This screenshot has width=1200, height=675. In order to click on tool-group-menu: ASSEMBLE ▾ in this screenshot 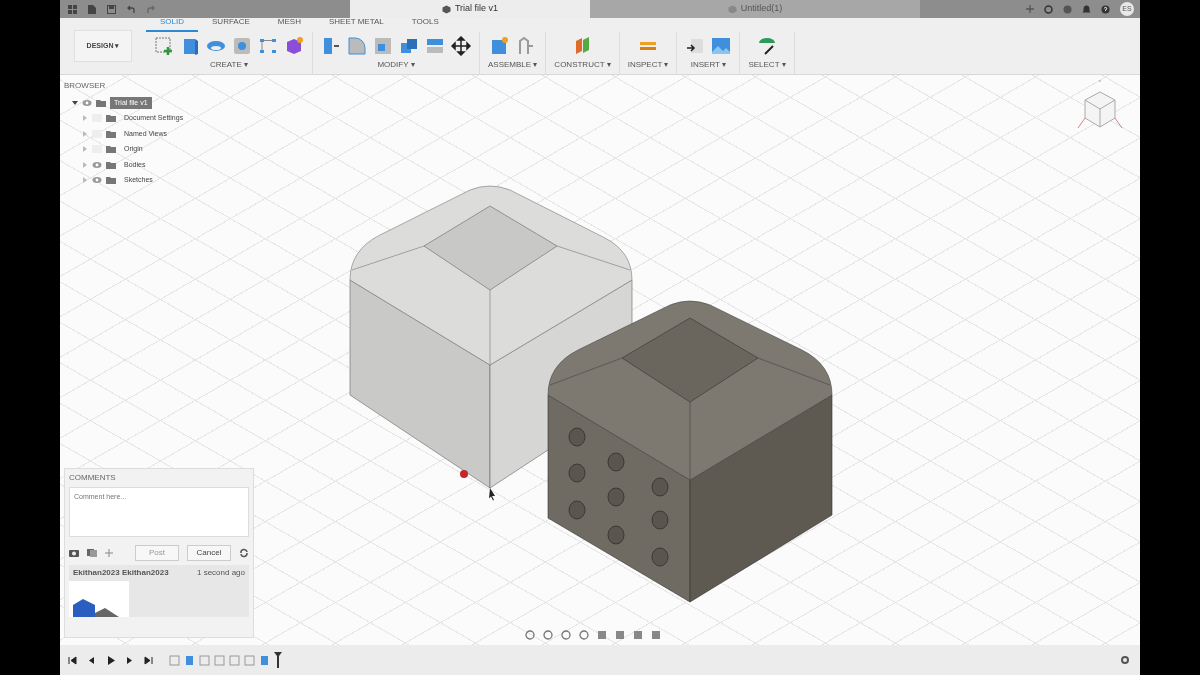, I will do `click(513, 65)`.